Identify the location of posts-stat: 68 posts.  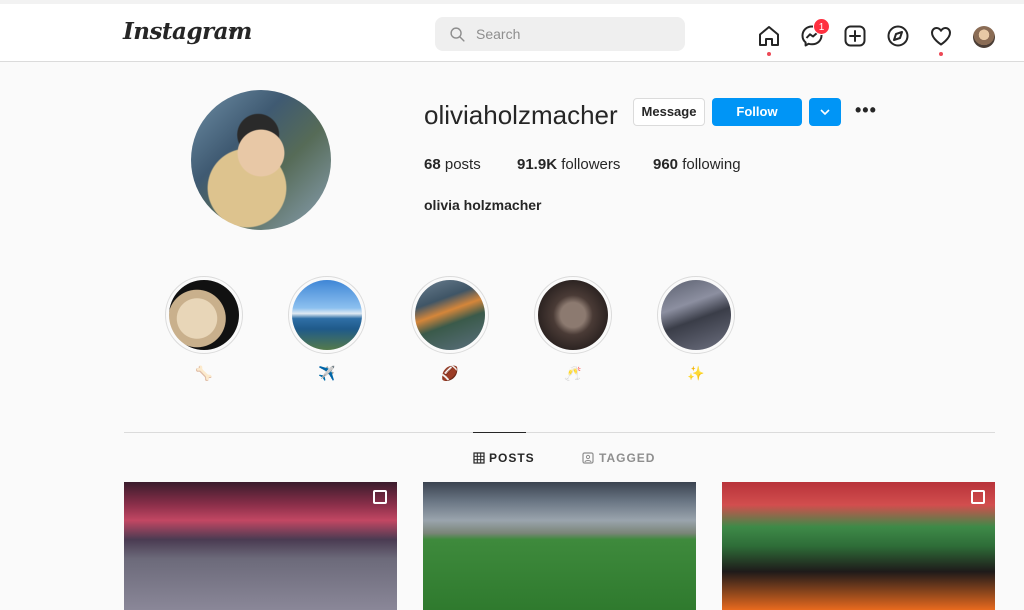
(452, 164).